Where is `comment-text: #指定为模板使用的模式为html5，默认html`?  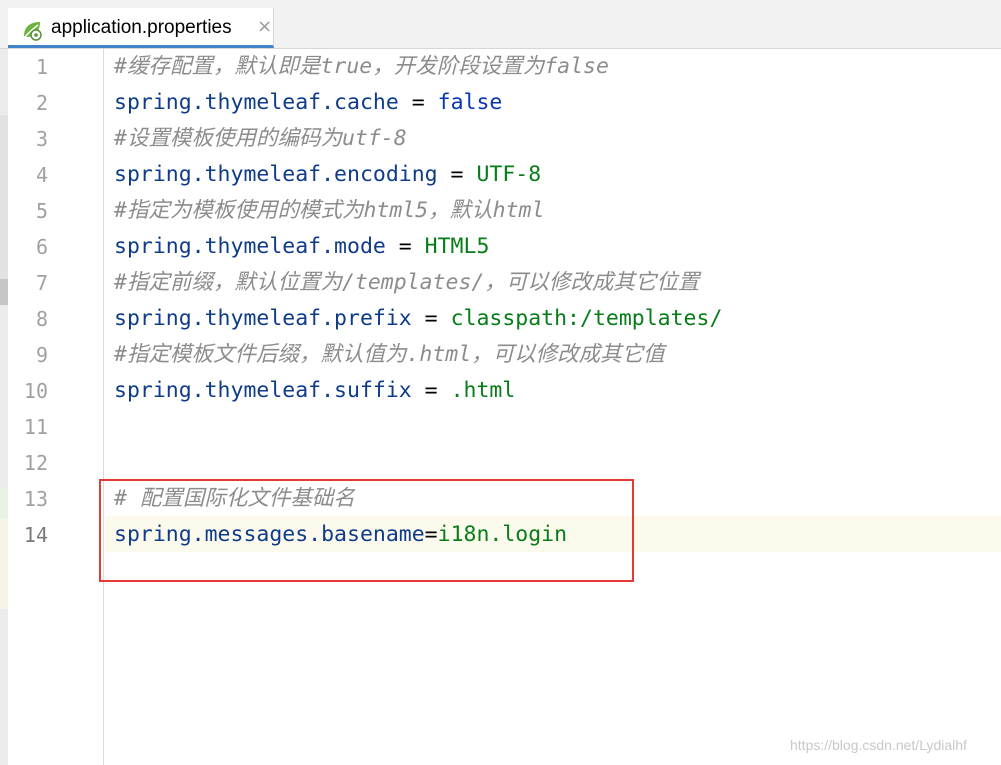
comment-text: #指定为模板使用的模式为html5，默认html is located at coordinates (329, 210).